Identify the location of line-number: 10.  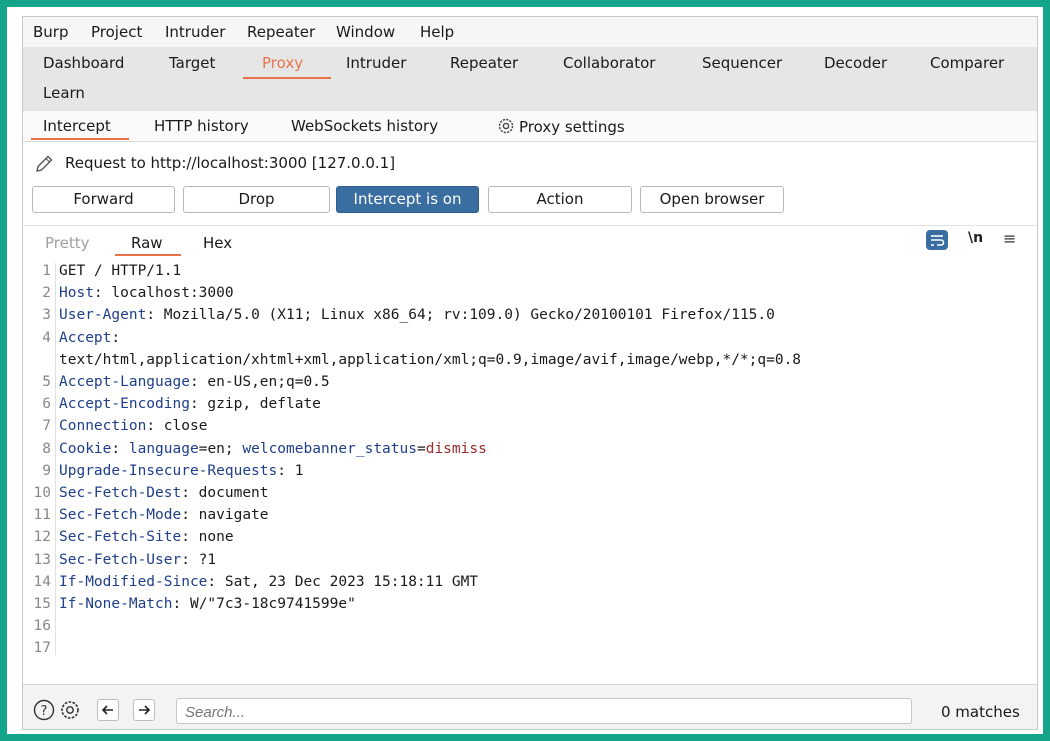
(42, 493).